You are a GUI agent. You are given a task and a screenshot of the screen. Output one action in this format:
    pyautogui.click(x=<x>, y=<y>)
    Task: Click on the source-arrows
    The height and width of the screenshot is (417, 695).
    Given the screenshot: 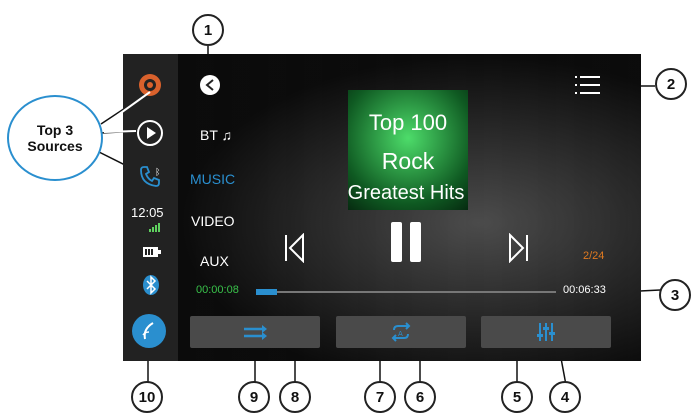 What is the action you would take?
    pyautogui.click(x=127, y=112)
    